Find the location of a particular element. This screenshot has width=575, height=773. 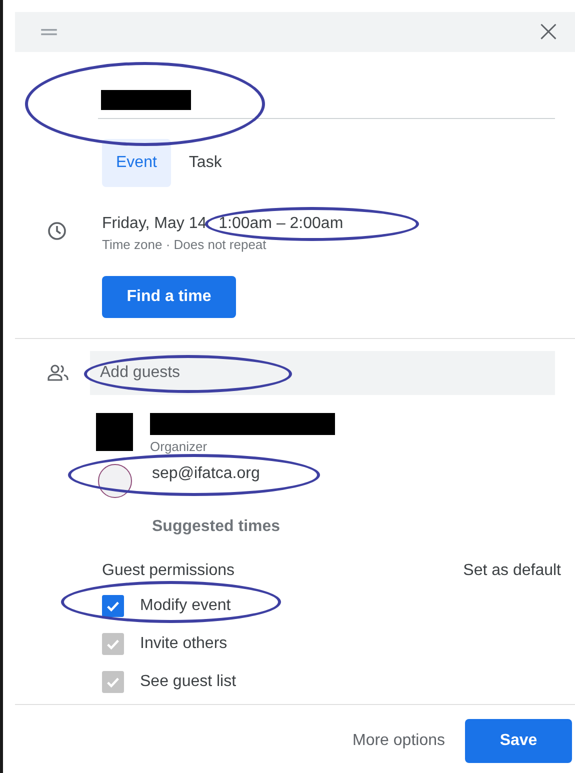

set-default-button: Set as default is located at coordinates (512, 571).